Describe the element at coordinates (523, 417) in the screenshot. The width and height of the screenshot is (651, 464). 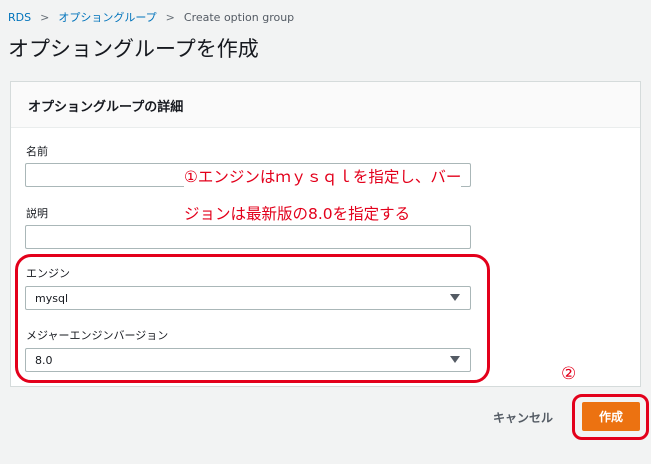
I see `cancel-button: キャンセル` at that location.